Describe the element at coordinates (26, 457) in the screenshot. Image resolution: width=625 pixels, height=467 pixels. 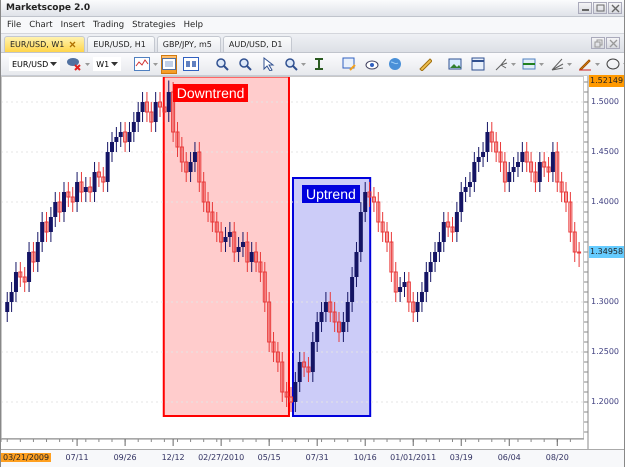
I see `date-tag: 03/21/2009` at that location.